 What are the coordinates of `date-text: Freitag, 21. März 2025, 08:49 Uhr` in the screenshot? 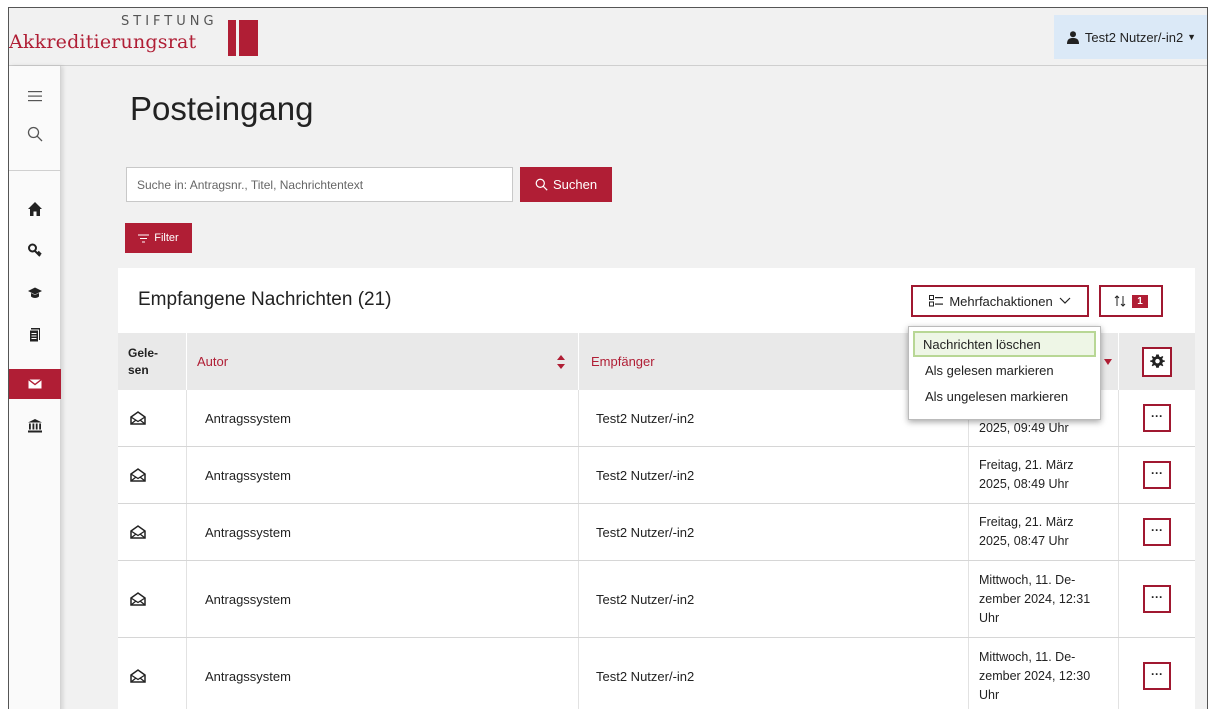 It's located at (1026, 474).